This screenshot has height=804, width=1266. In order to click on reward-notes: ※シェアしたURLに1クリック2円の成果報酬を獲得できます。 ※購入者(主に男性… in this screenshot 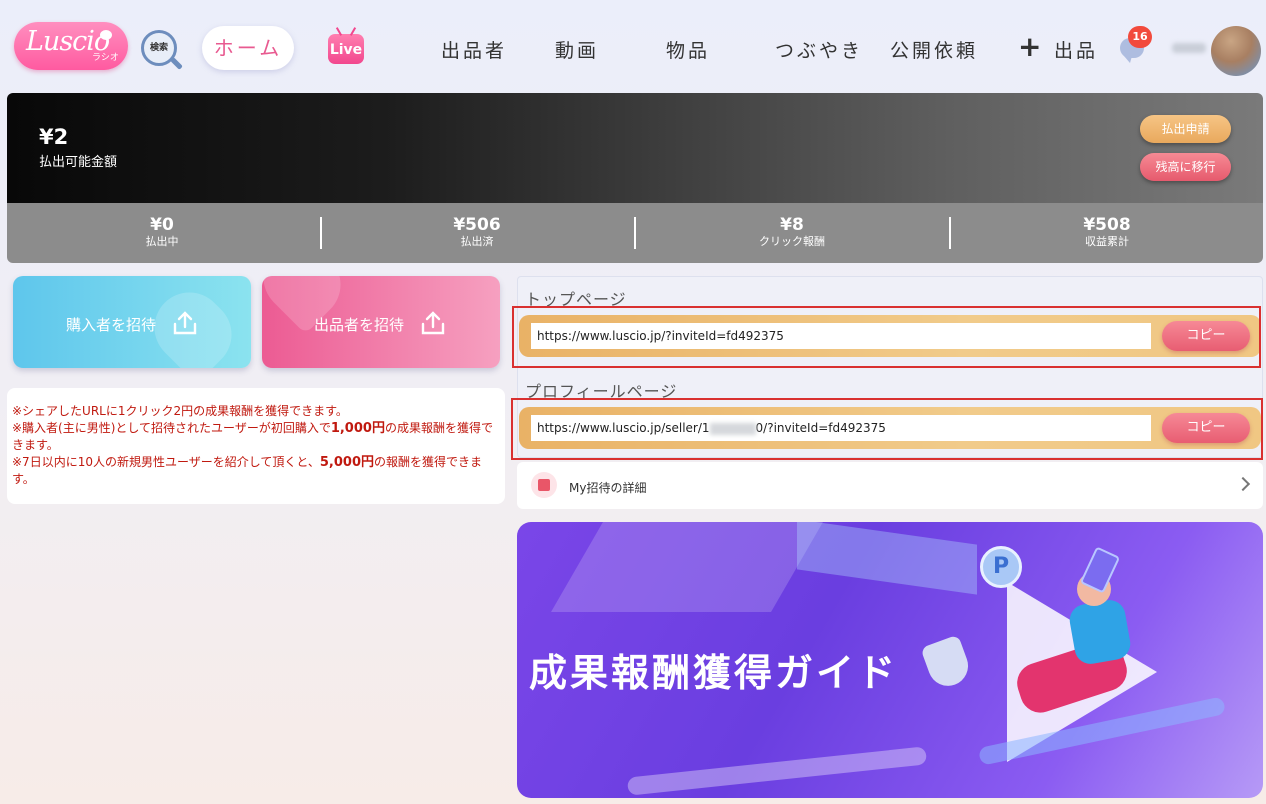, I will do `click(256, 446)`.